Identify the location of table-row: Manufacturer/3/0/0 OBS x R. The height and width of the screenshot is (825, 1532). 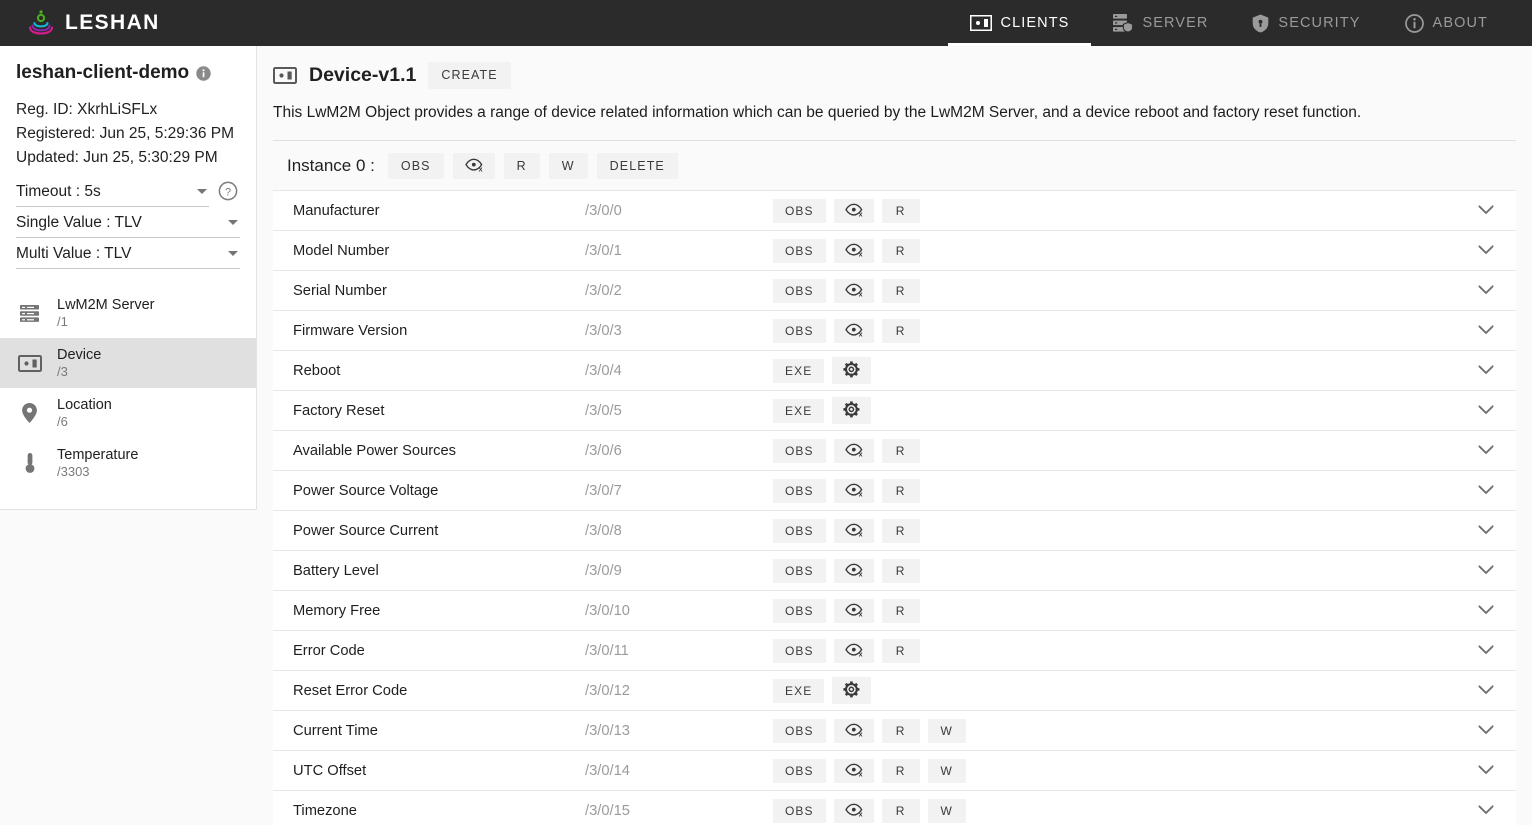
(894, 211).